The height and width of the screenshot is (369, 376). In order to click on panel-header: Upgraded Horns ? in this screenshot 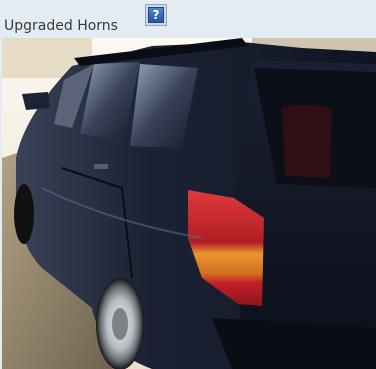, I will do `click(188, 19)`.